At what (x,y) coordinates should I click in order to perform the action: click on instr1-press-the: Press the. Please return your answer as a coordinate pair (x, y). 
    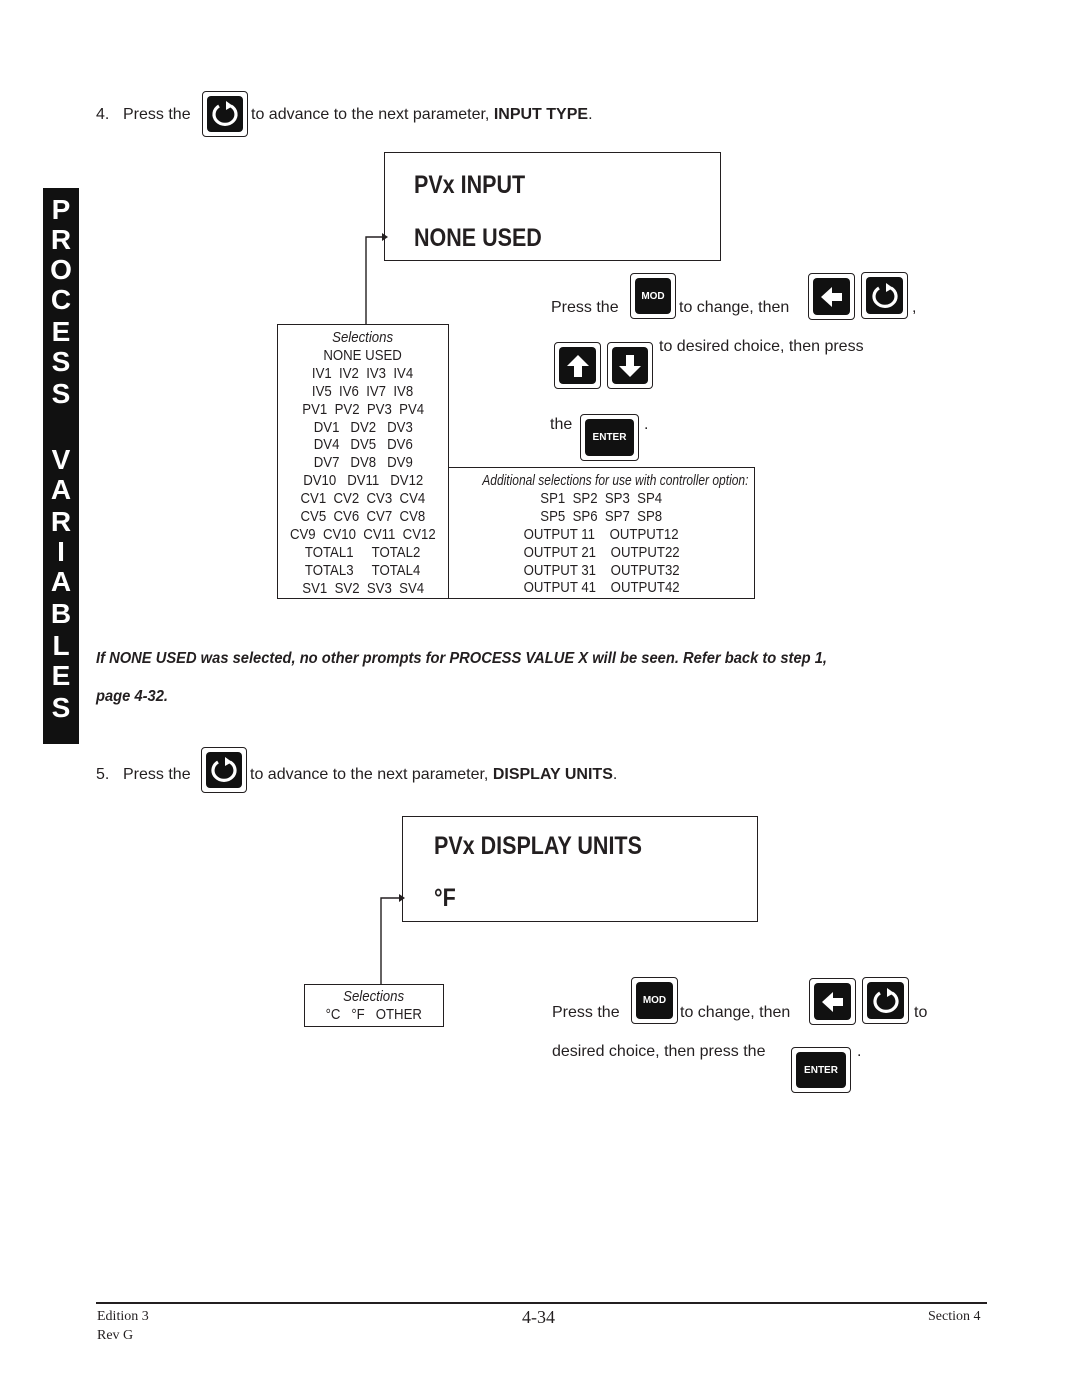
    Looking at the image, I should click on (585, 307).